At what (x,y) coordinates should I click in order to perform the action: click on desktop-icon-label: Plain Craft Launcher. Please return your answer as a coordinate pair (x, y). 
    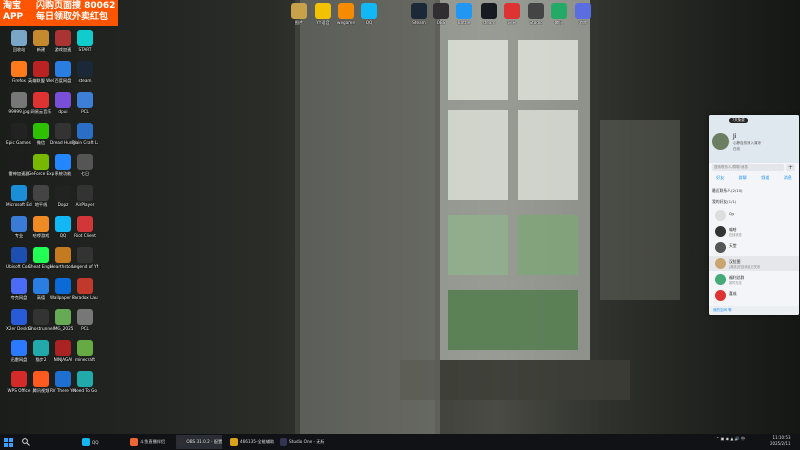
    Looking at the image, I should click on (85, 142).